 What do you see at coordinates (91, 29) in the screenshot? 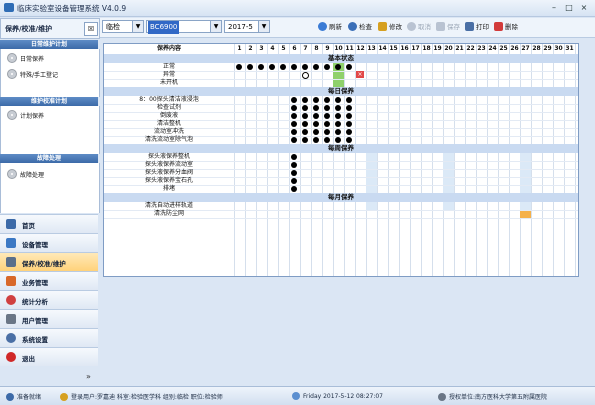
I see `pin-icon: ☒` at bounding box center [91, 29].